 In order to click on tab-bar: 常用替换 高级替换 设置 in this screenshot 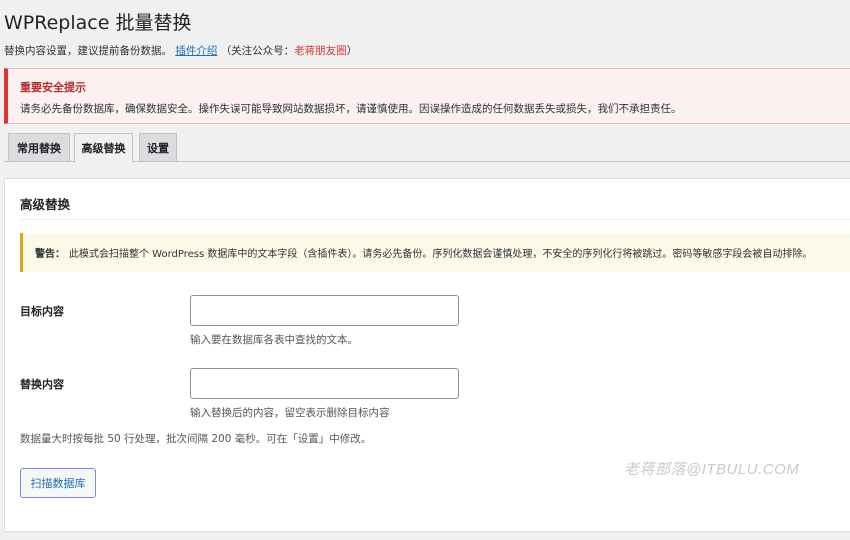, I will do `click(427, 148)`.